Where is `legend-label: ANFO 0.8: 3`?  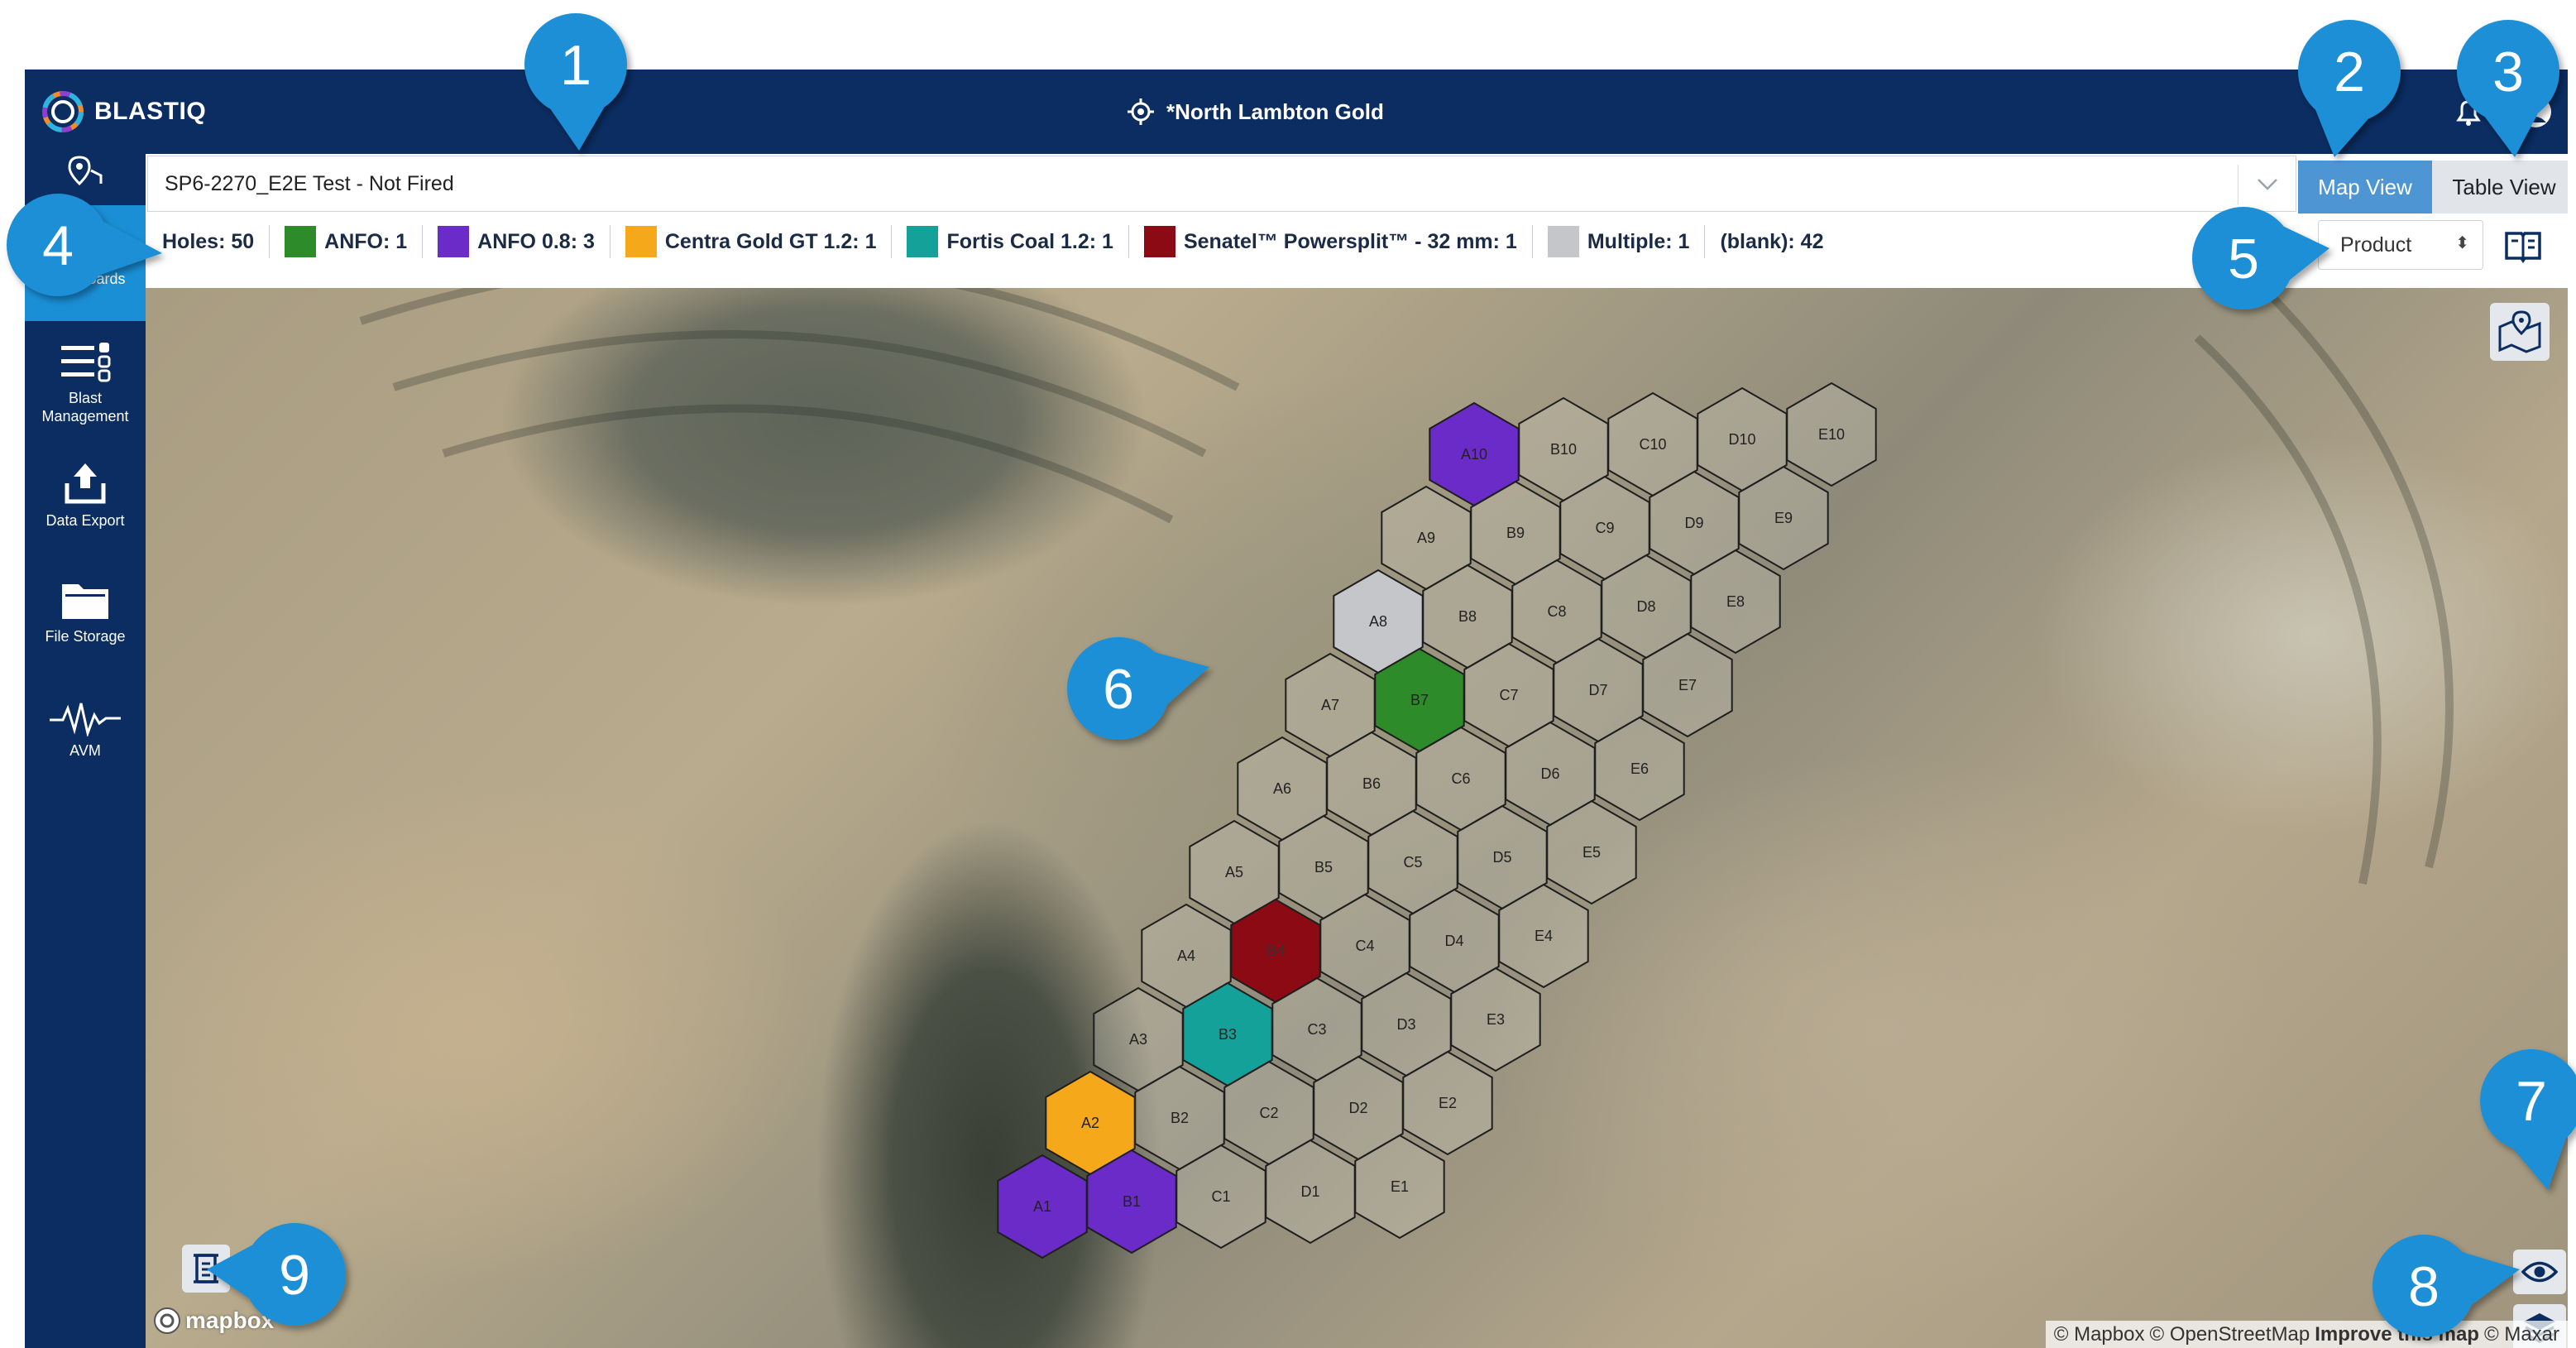
legend-label: ANFO 0.8: 3 is located at coordinates (536, 241).